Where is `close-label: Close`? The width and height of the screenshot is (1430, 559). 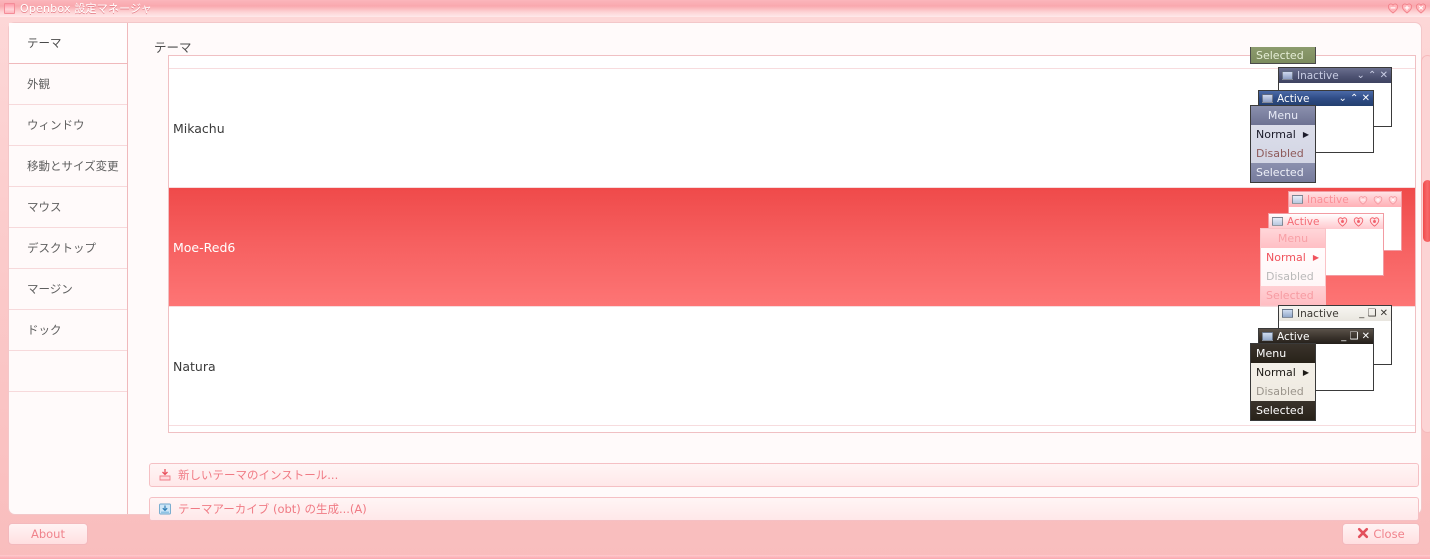 close-label: Close is located at coordinates (1389, 534).